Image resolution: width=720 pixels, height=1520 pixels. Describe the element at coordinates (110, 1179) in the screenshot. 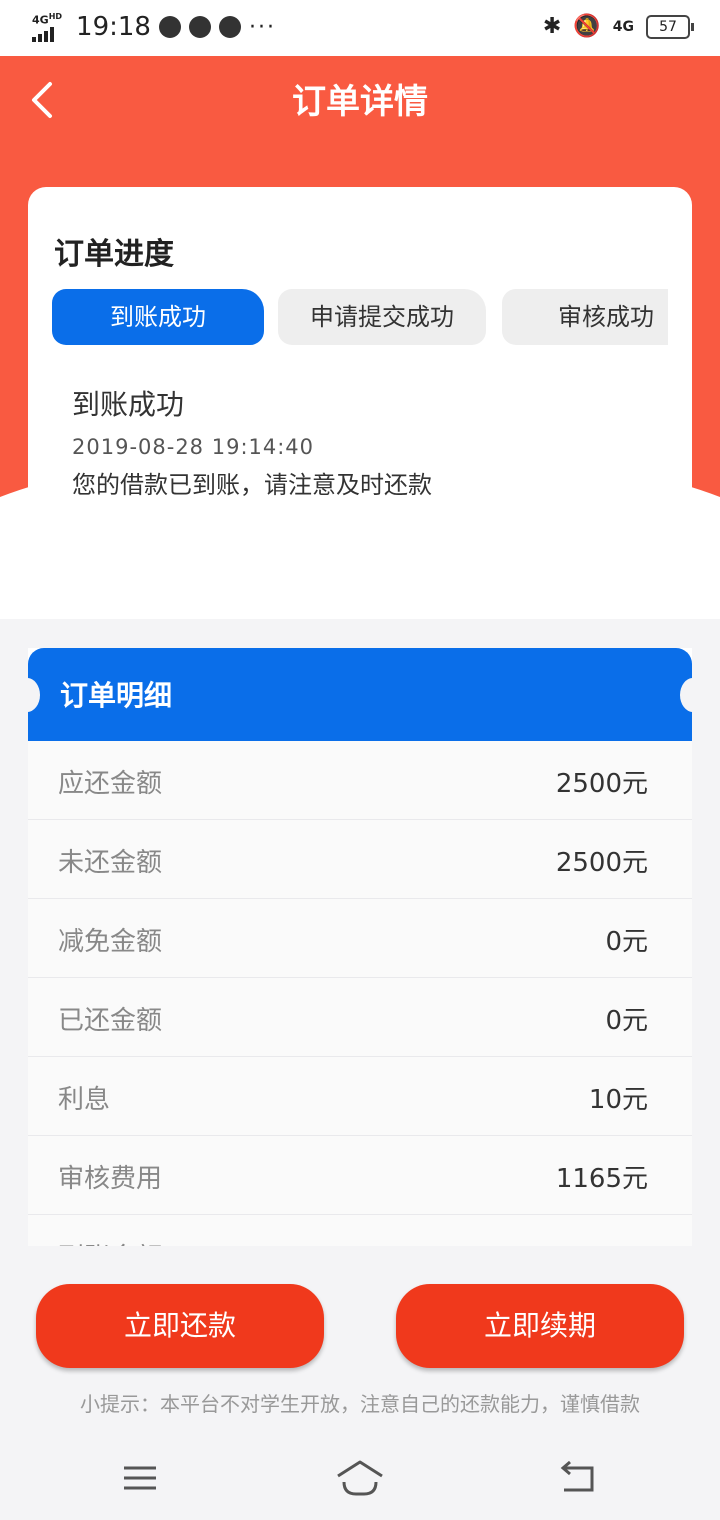

I see `detail-label: 审核费用` at that location.